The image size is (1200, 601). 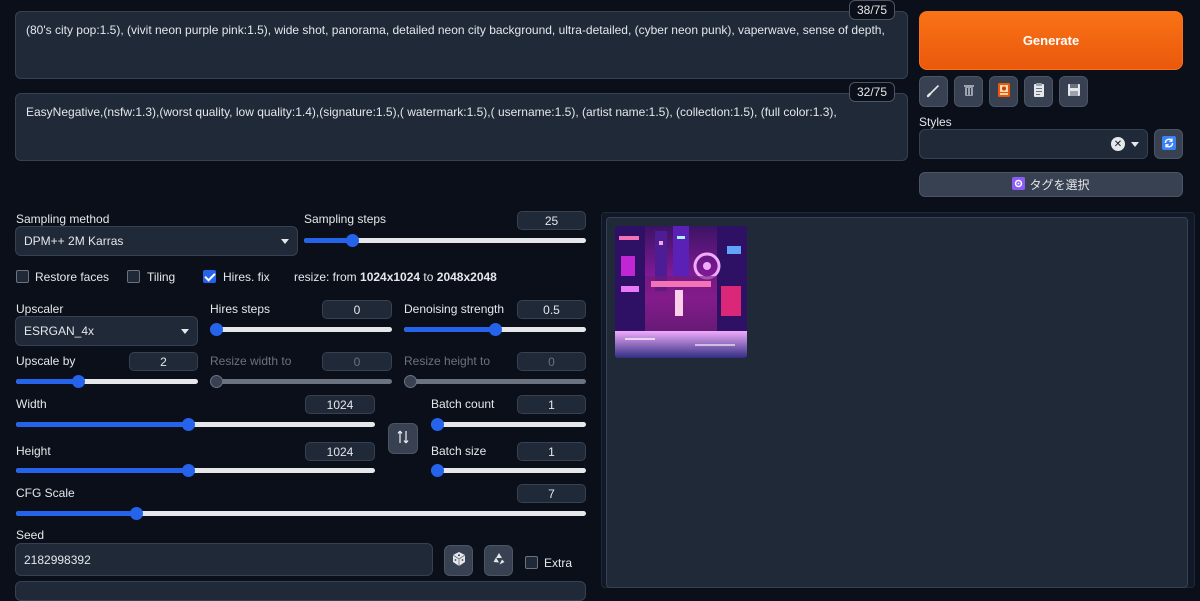 I want to click on positive-token-counter: 38/75, so click(x=872, y=10).